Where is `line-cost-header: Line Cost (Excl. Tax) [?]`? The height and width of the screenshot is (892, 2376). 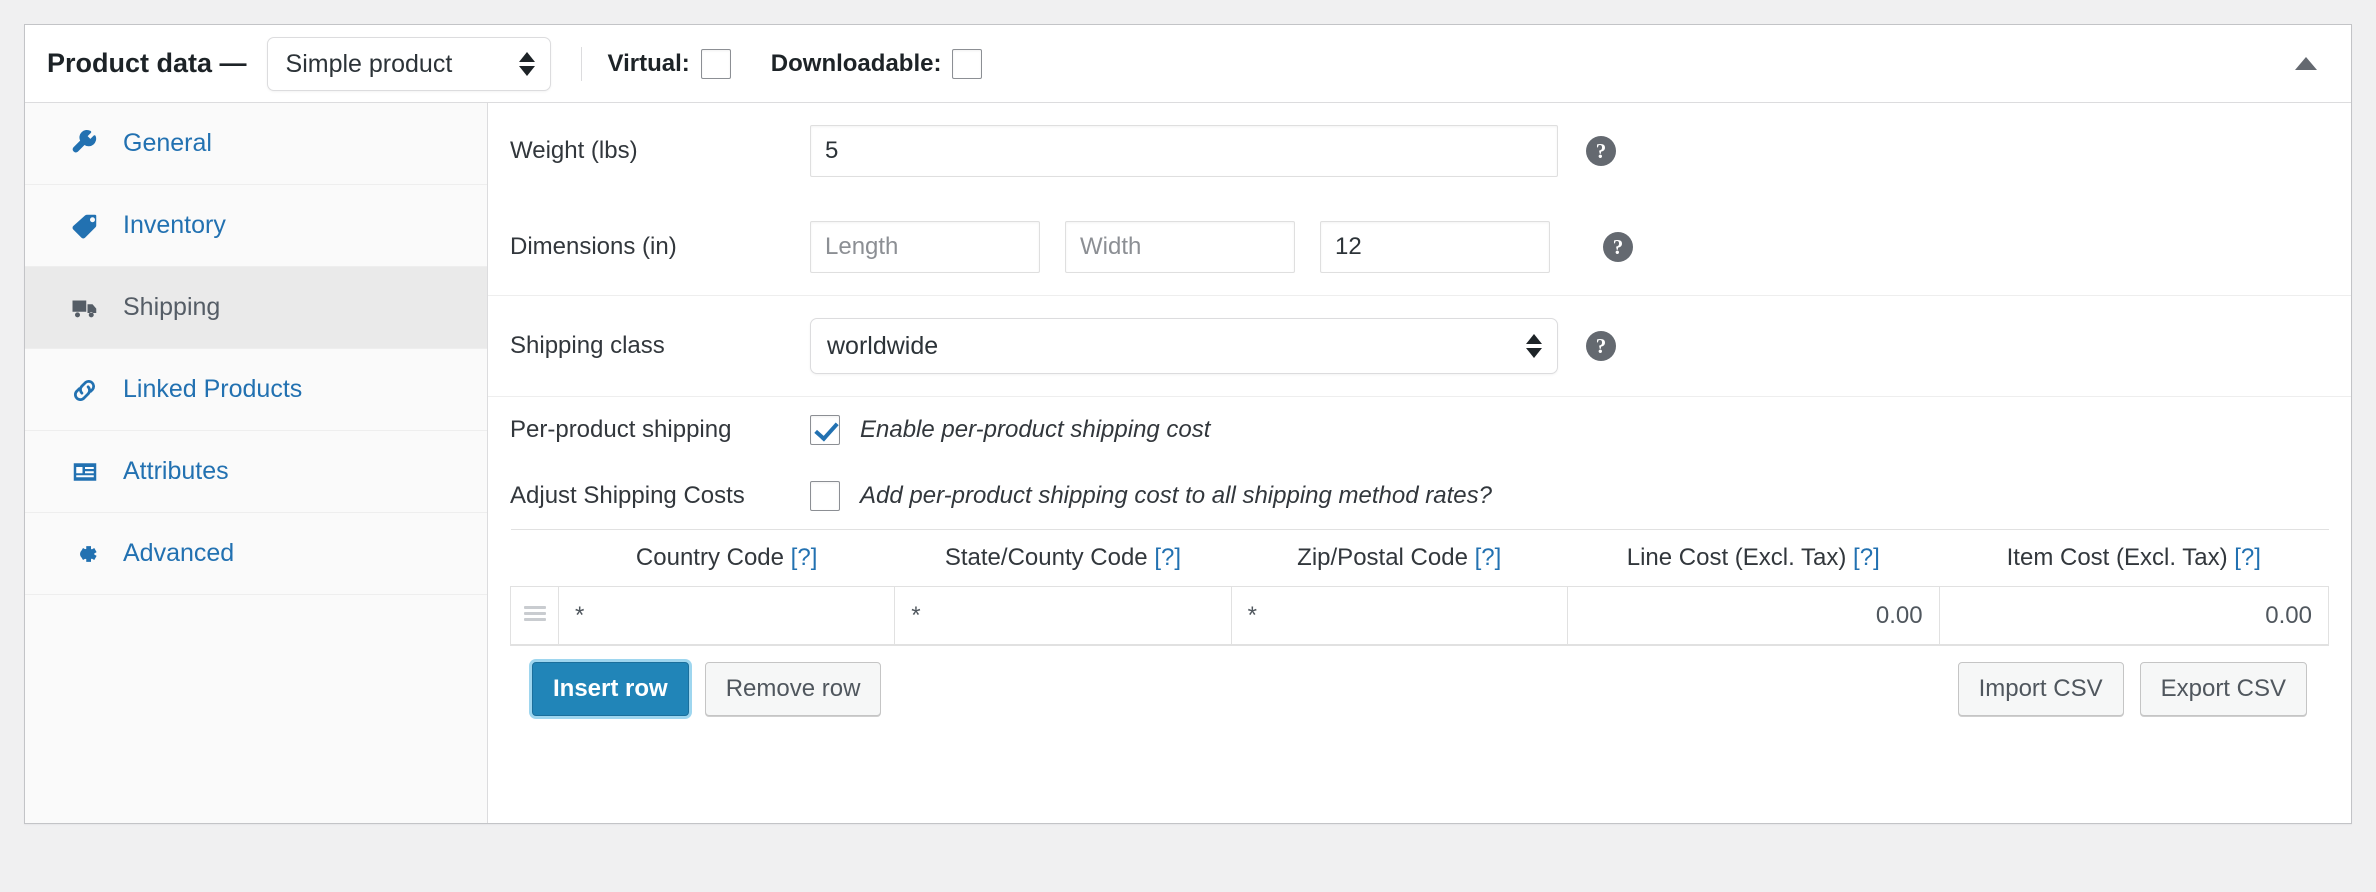 line-cost-header: Line Cost (Excl. Tax) [?] is located at coordinates (1753, 558).